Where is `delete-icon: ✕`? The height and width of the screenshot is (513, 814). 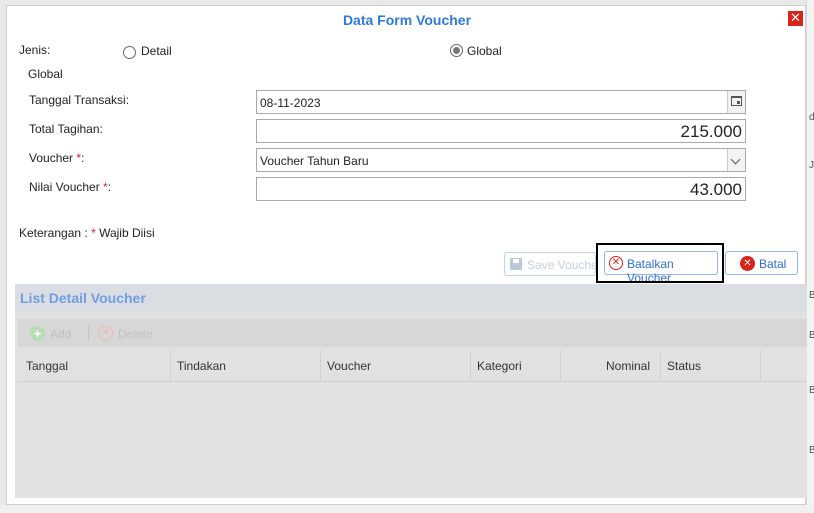
delete-icon: ✕ is located at coordinates (105, 333).